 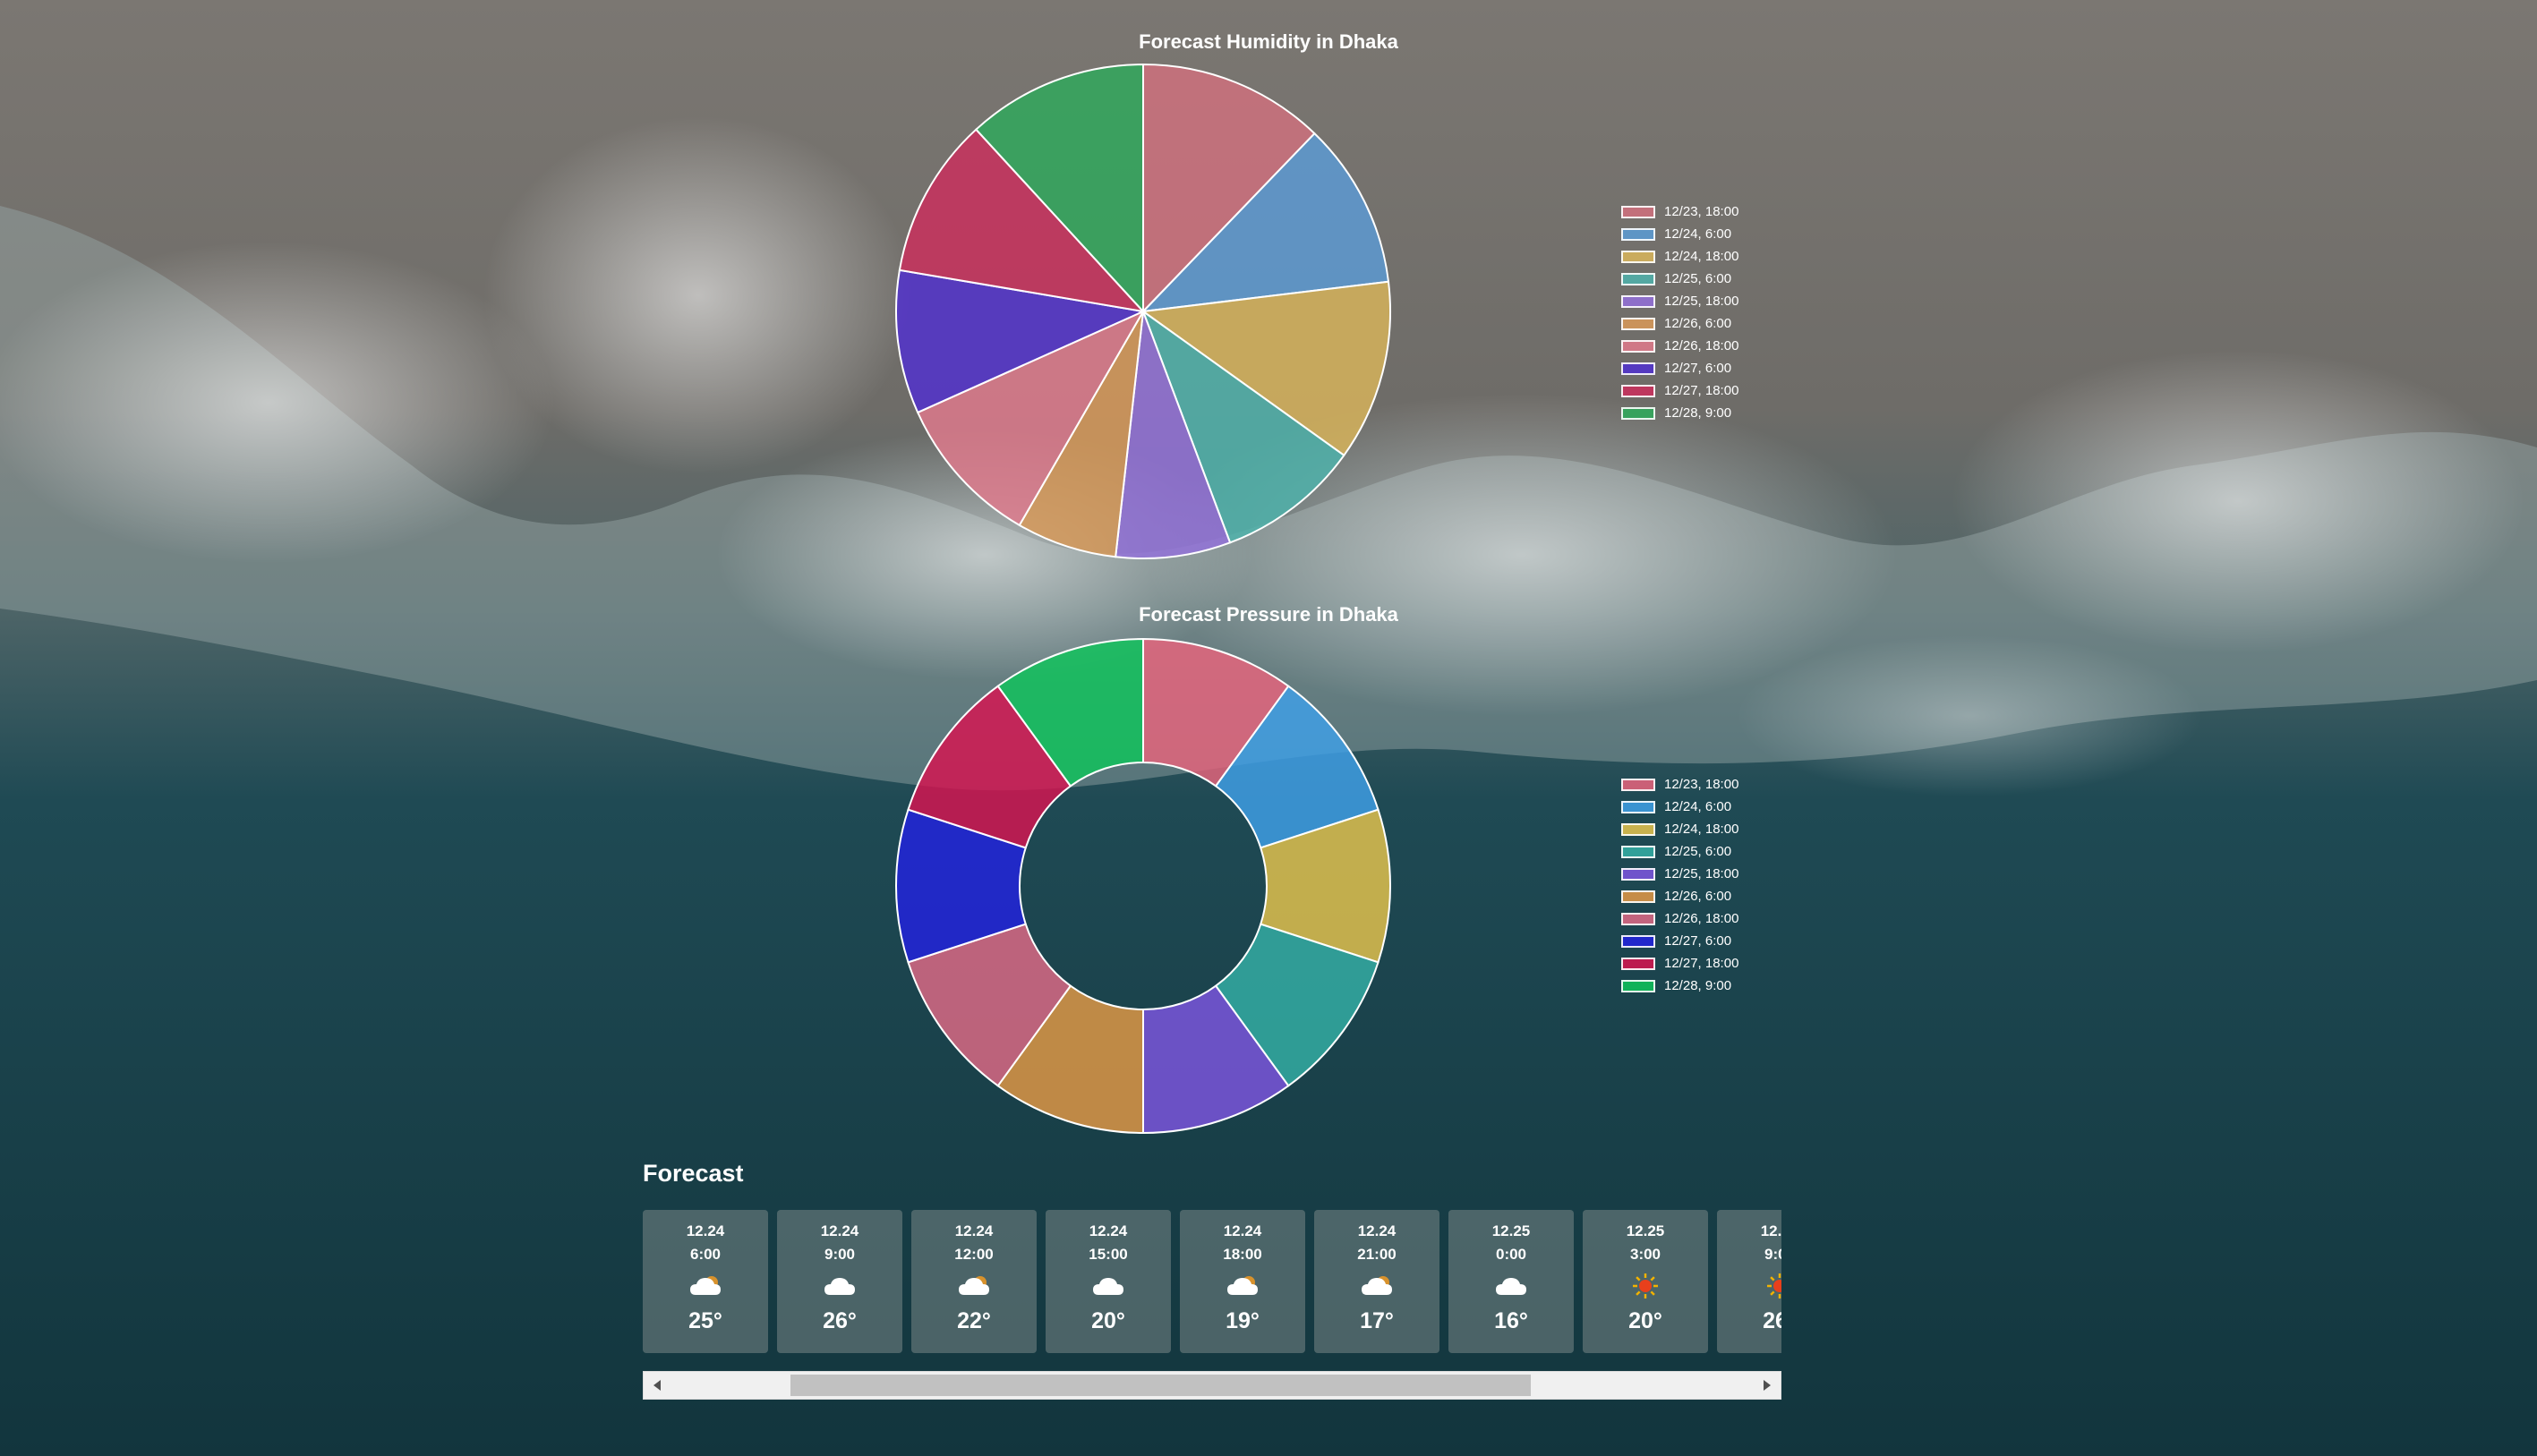 I want to click on forecast-temp: 22°, so click(x=974, y=1321).